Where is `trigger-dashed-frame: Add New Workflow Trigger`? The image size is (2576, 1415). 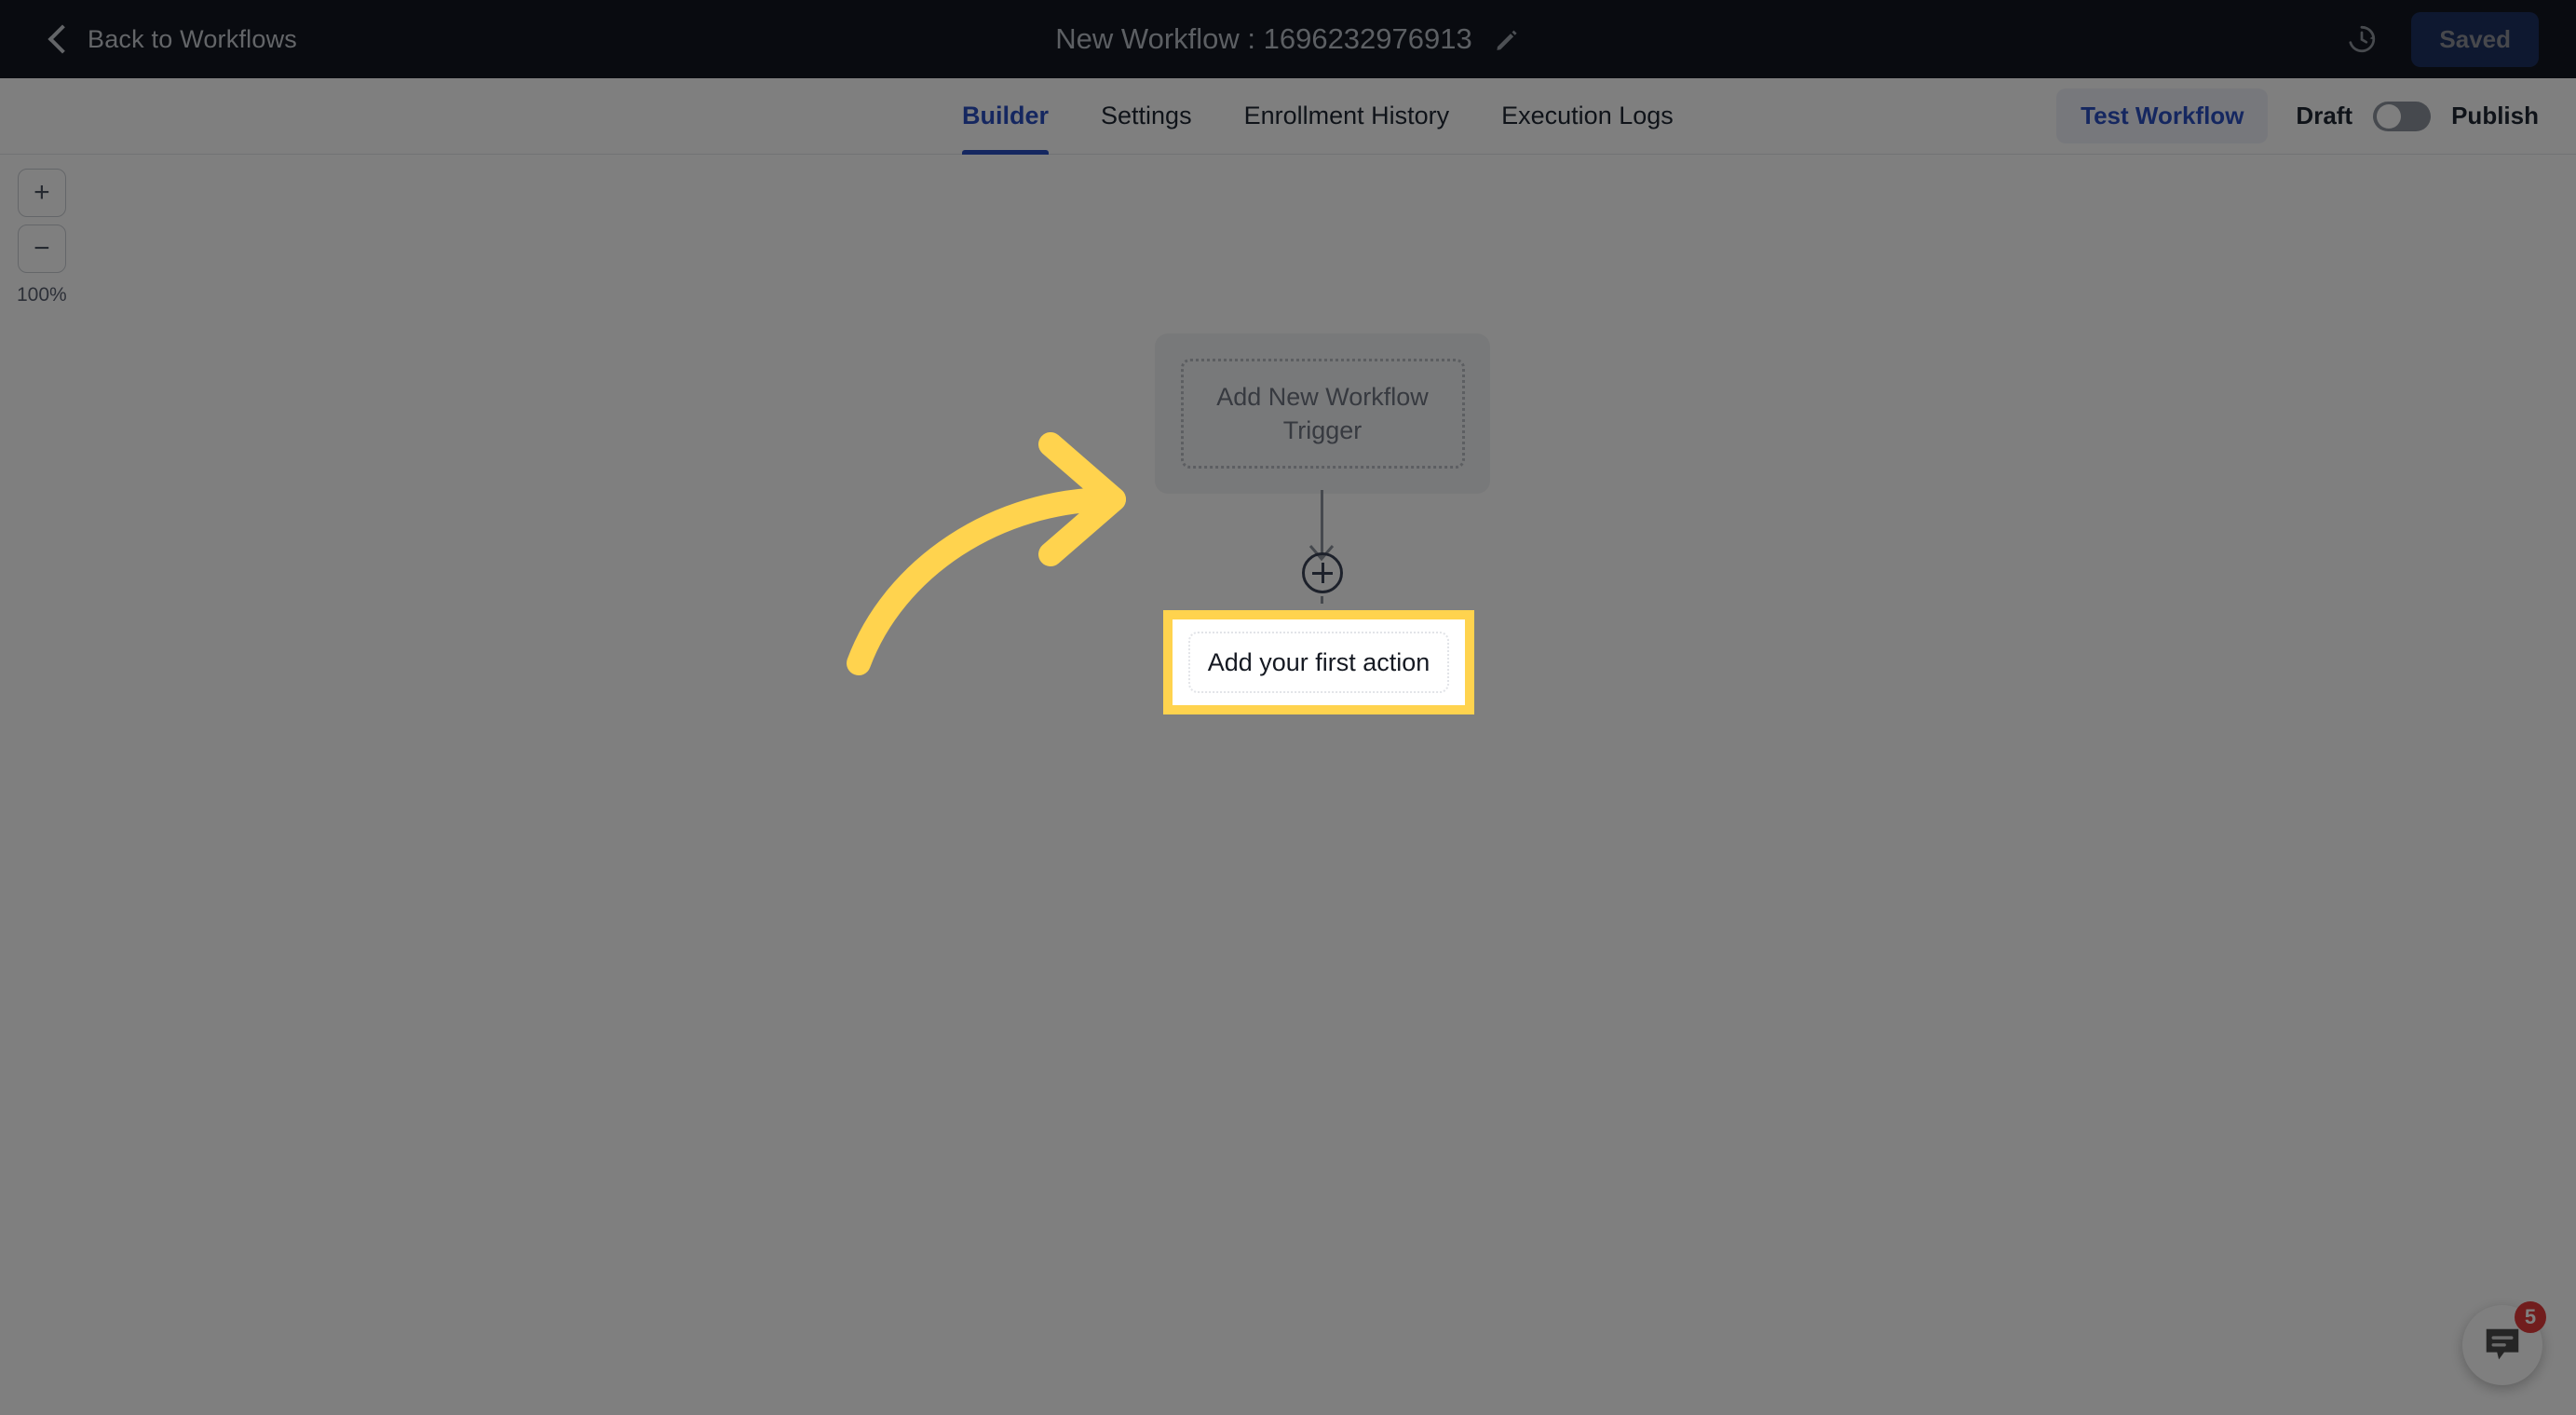 trigger-dashed-frame: Add New Workflow Trigger is located at coordinates (1322, 414).